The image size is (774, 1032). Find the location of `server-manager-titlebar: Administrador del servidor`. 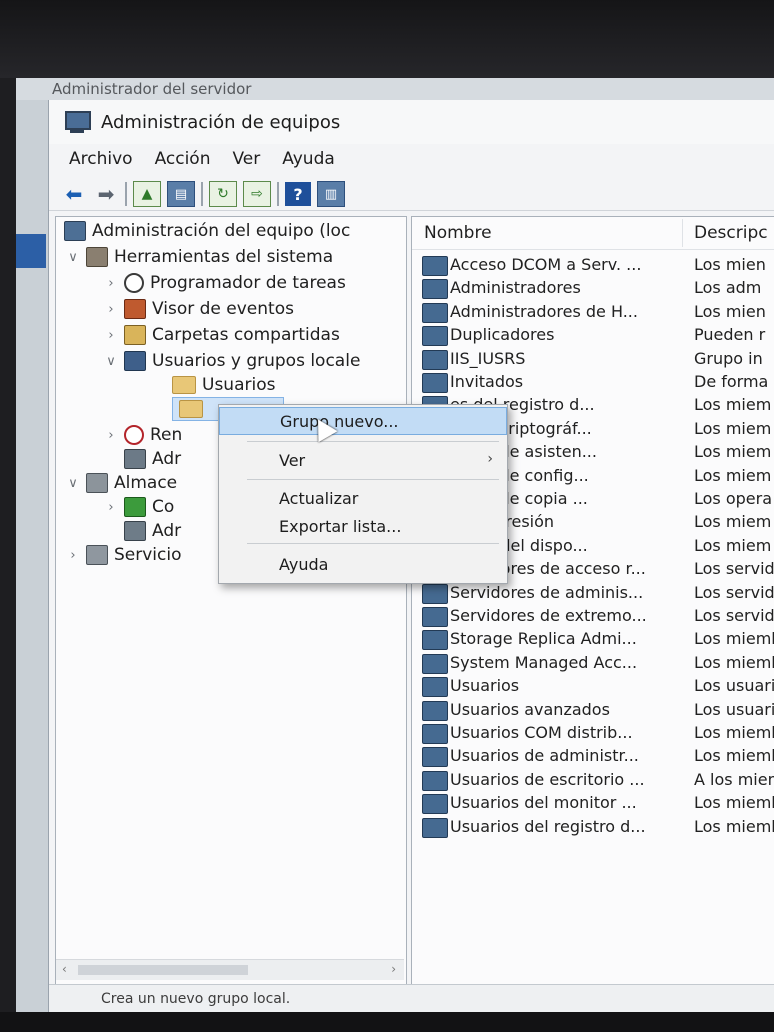

server-manager-titlebar: Administrador del servidor is located at coordinates (395, 89).